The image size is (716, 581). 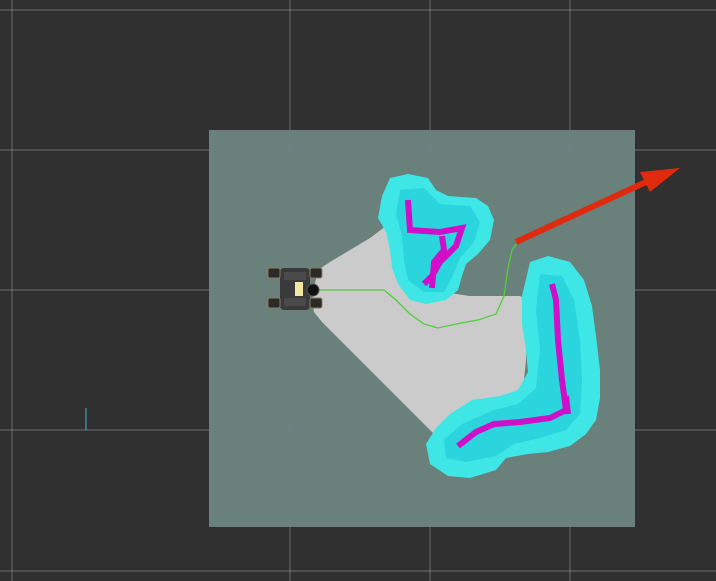 I want to click on robot-top-plate, so click(x=295, y=276).